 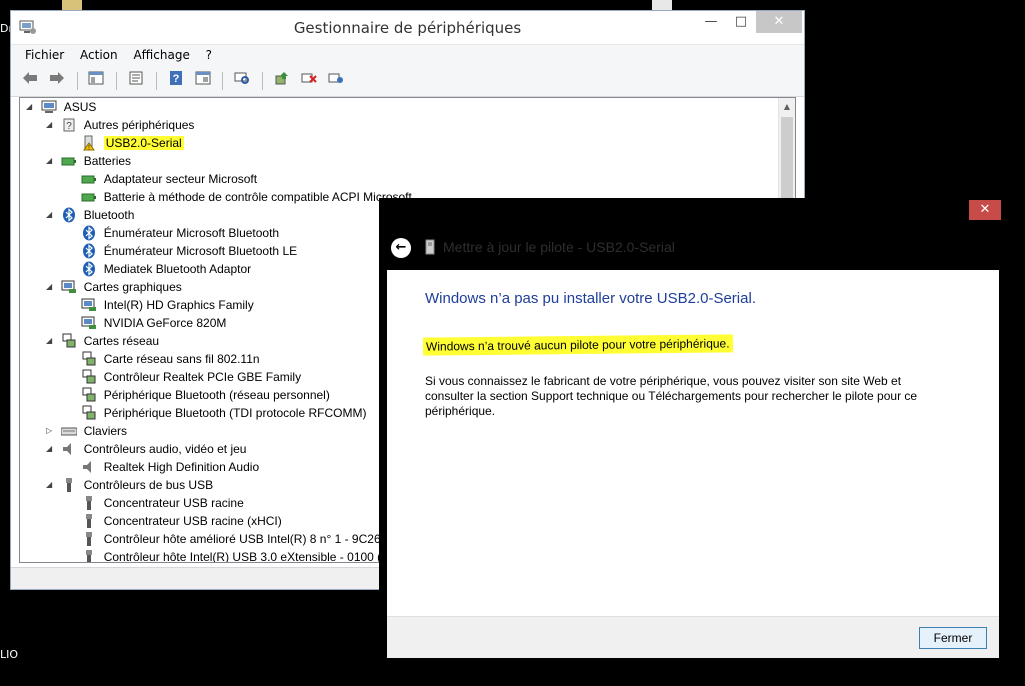 What do you see at coordinates (158, 269) in the screenshot?
I see `tree-item: Mediatek Bluetooth Adaptor` at bounding box center [158, 269].